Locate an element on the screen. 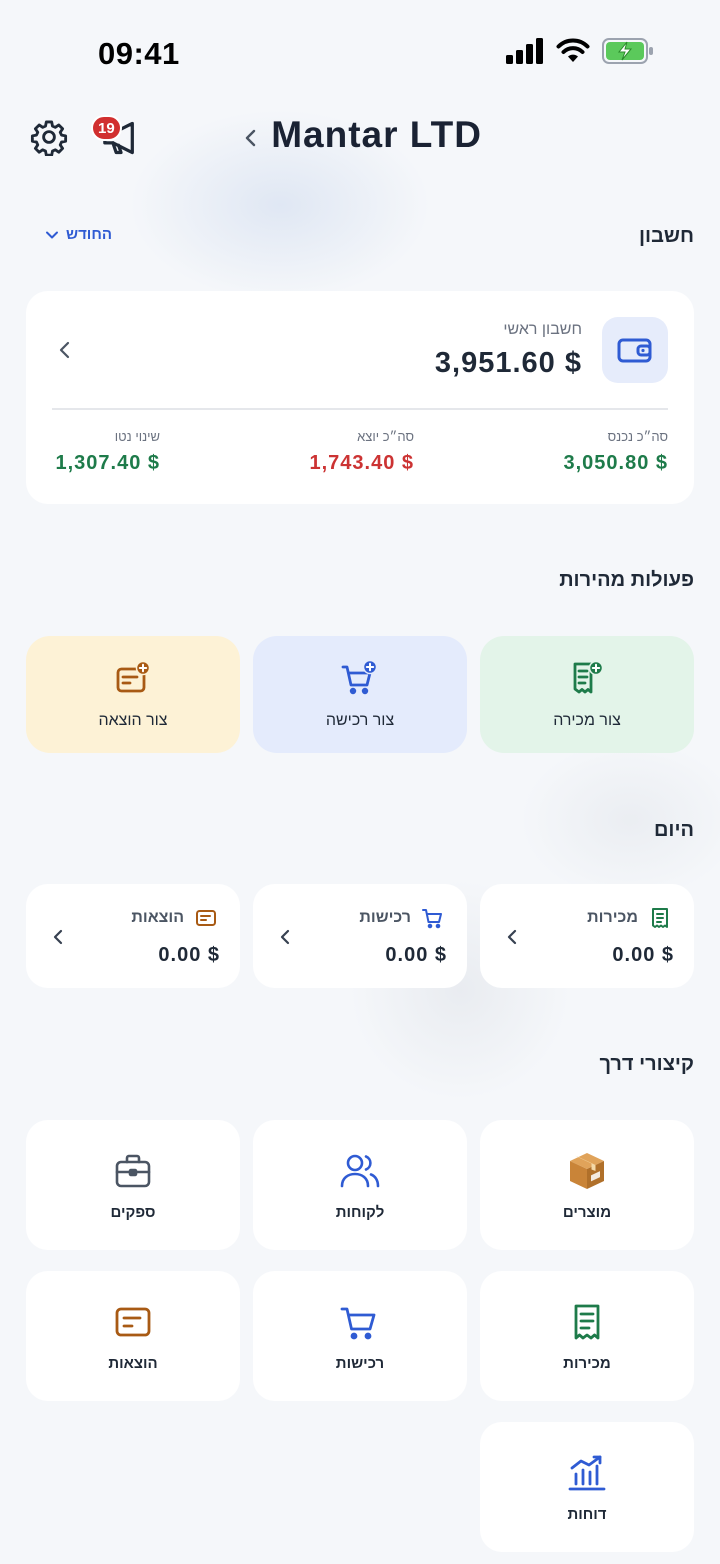  cellular-signal-icon is located at coordinates (524, 51).